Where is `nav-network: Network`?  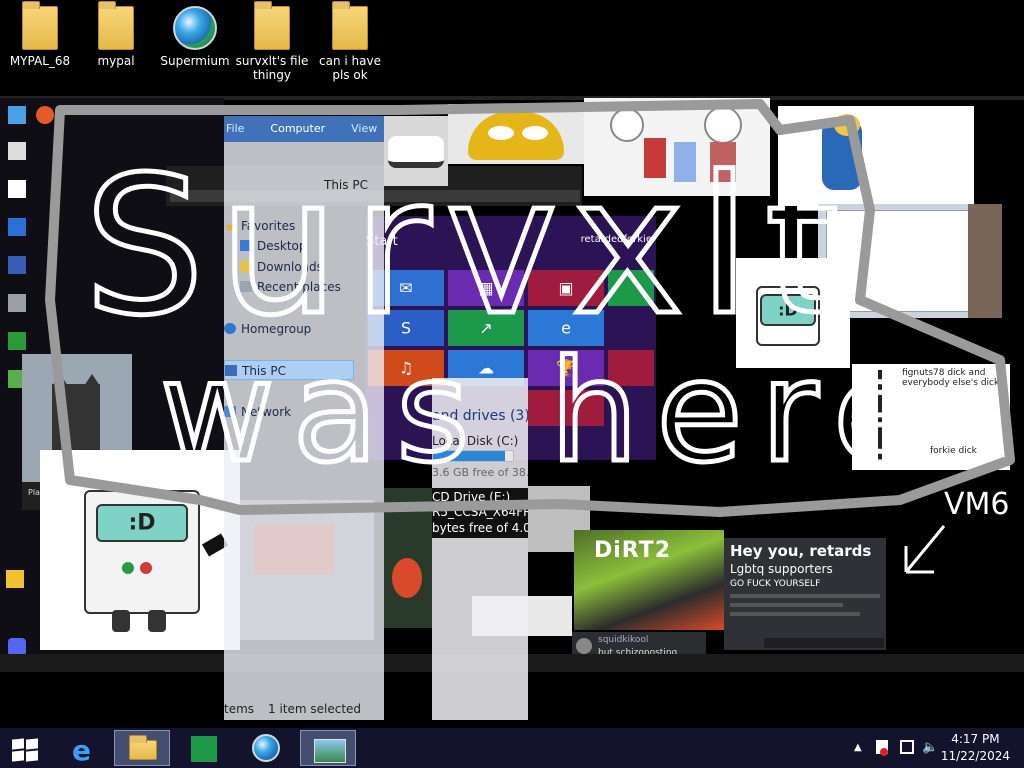
nav-network: Network is located at coordinates (304, 412).